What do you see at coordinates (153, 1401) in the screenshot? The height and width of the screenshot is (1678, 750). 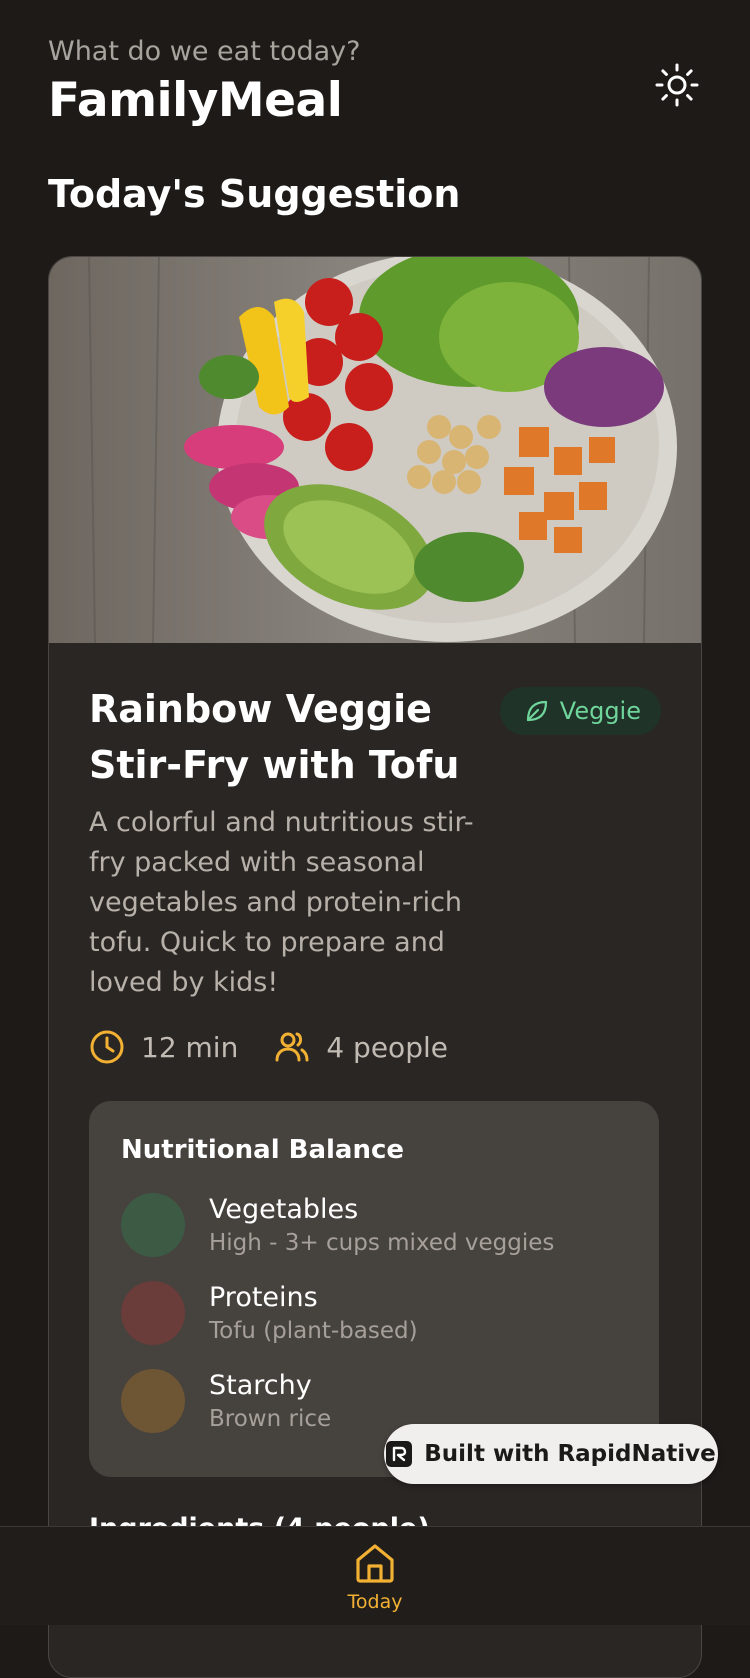 I see `starchy-dot` at bounding box center [153, 1401].